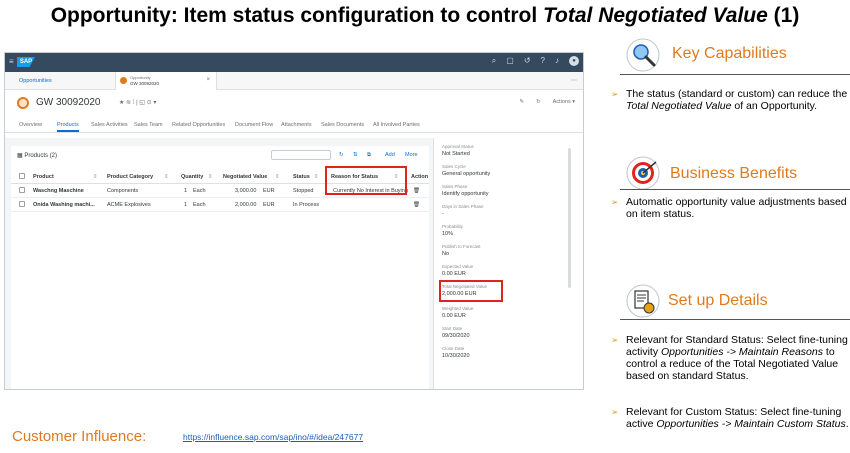 The height and width of the screenshot is (453, 850). I want to click on key-capabilities-heading: Key Capabilities, so click(729, 53).